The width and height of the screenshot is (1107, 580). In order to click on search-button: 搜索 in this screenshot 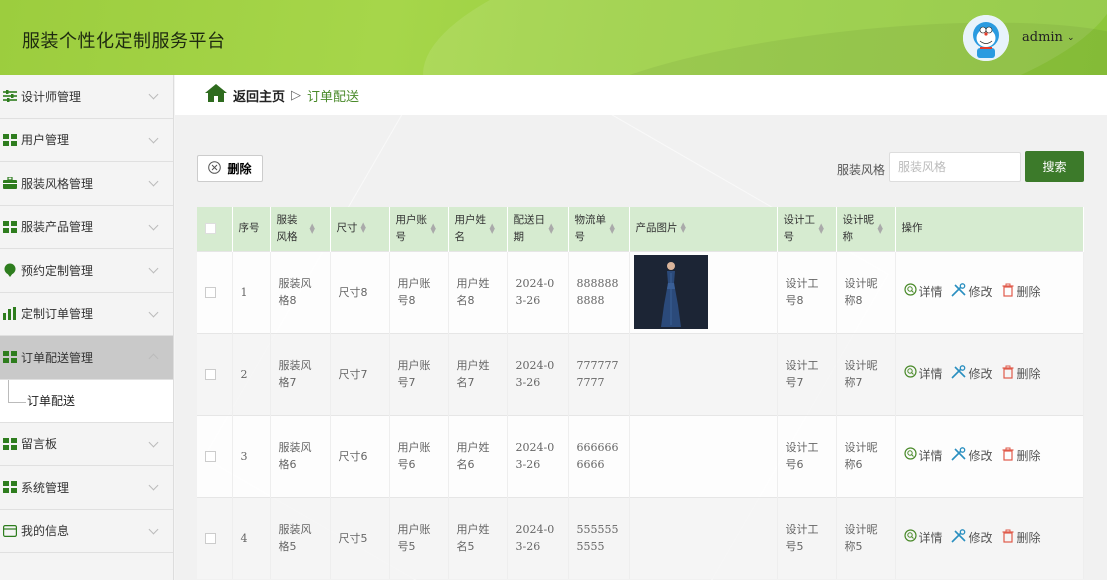, I will do `click(1054, 166)`.